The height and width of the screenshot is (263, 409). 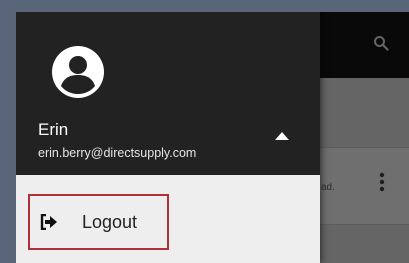 I want to click on search-icon, so click(x=381, y=43).